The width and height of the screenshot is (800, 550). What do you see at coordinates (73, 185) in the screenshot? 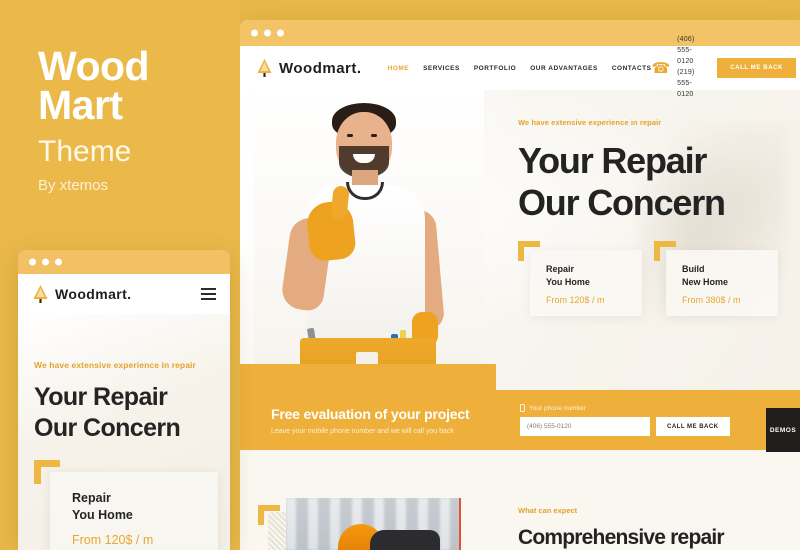
I see `promo-byline: By xtemos` at bounding box center [73, 185].